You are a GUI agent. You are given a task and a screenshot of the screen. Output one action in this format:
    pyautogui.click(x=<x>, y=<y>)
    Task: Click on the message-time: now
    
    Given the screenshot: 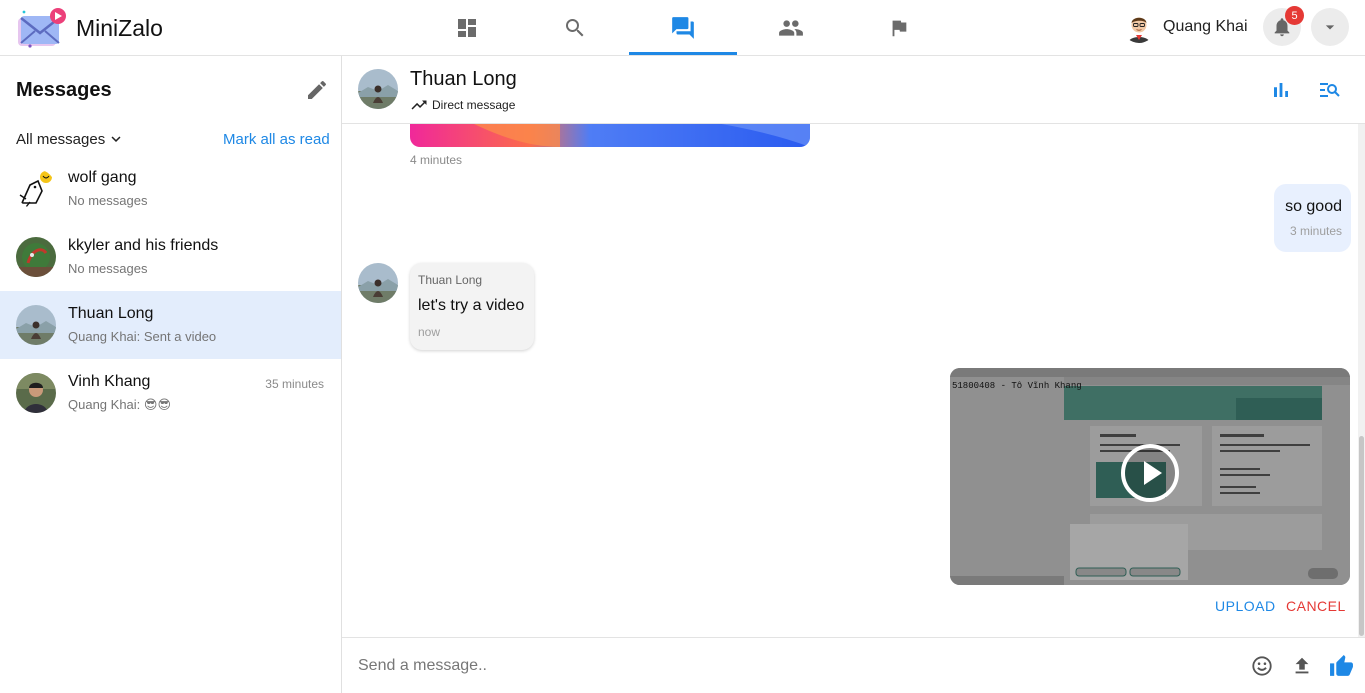 What is the action you would take?
    pyautogui.click(x=429, y=332)
    